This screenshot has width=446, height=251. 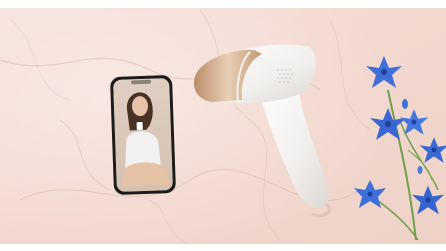 What do you see at coordinates (223, 4) in the screenshot?
I see `top-border` at bounding box center [223, 4].